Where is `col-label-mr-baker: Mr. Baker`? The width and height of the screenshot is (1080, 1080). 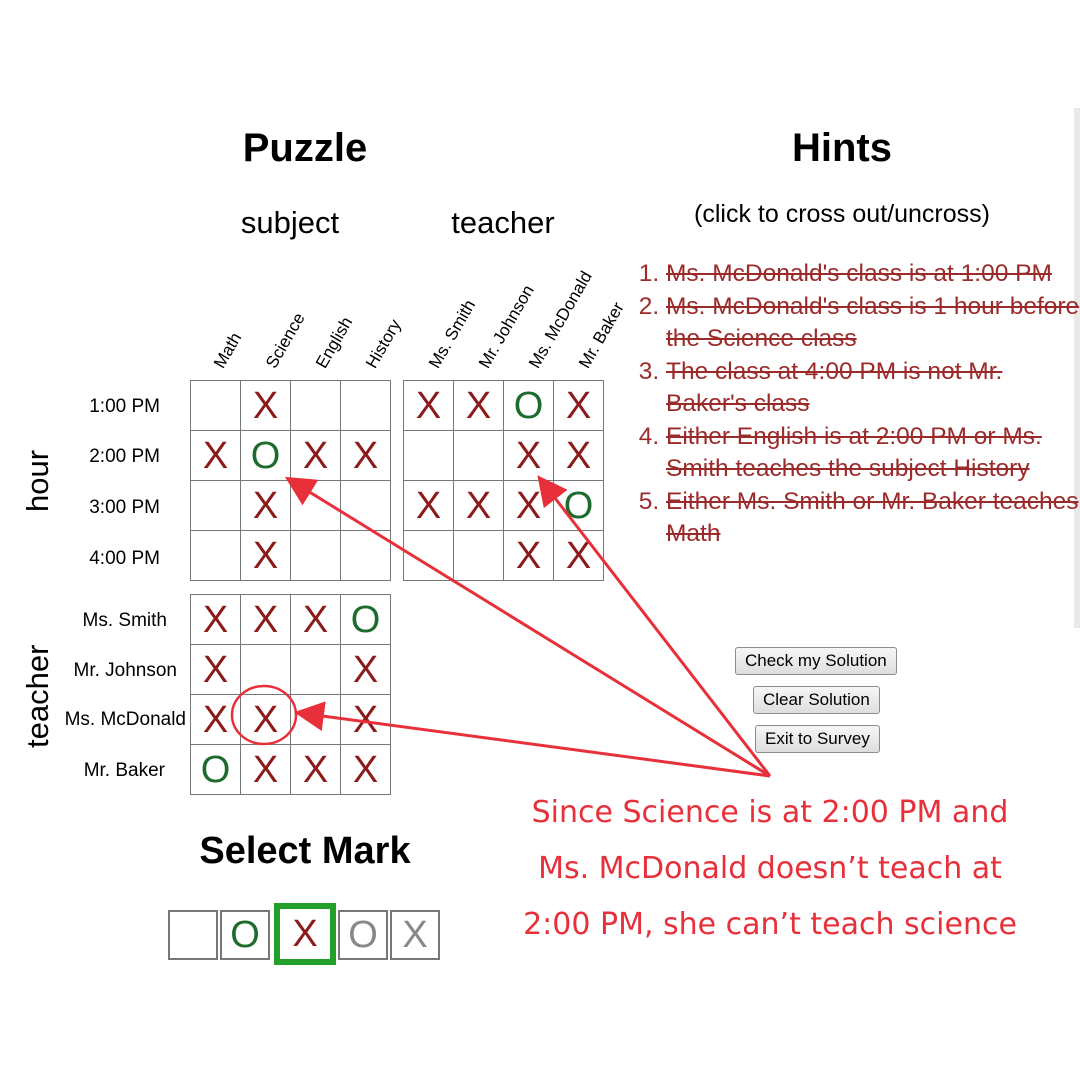
col-label-mr-baker: Mr. Baker is located at coordinates (601, 335).